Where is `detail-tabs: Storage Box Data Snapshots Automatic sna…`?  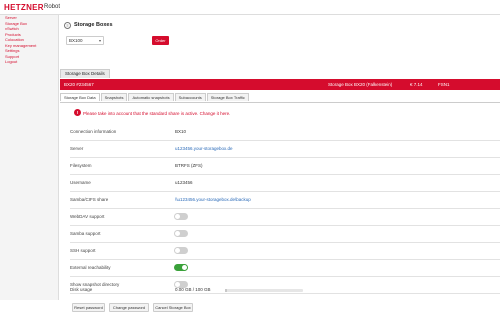
detail-tabs: Storage Box Data Snapshots Automatic sna… is located at coordinates (280, 98).